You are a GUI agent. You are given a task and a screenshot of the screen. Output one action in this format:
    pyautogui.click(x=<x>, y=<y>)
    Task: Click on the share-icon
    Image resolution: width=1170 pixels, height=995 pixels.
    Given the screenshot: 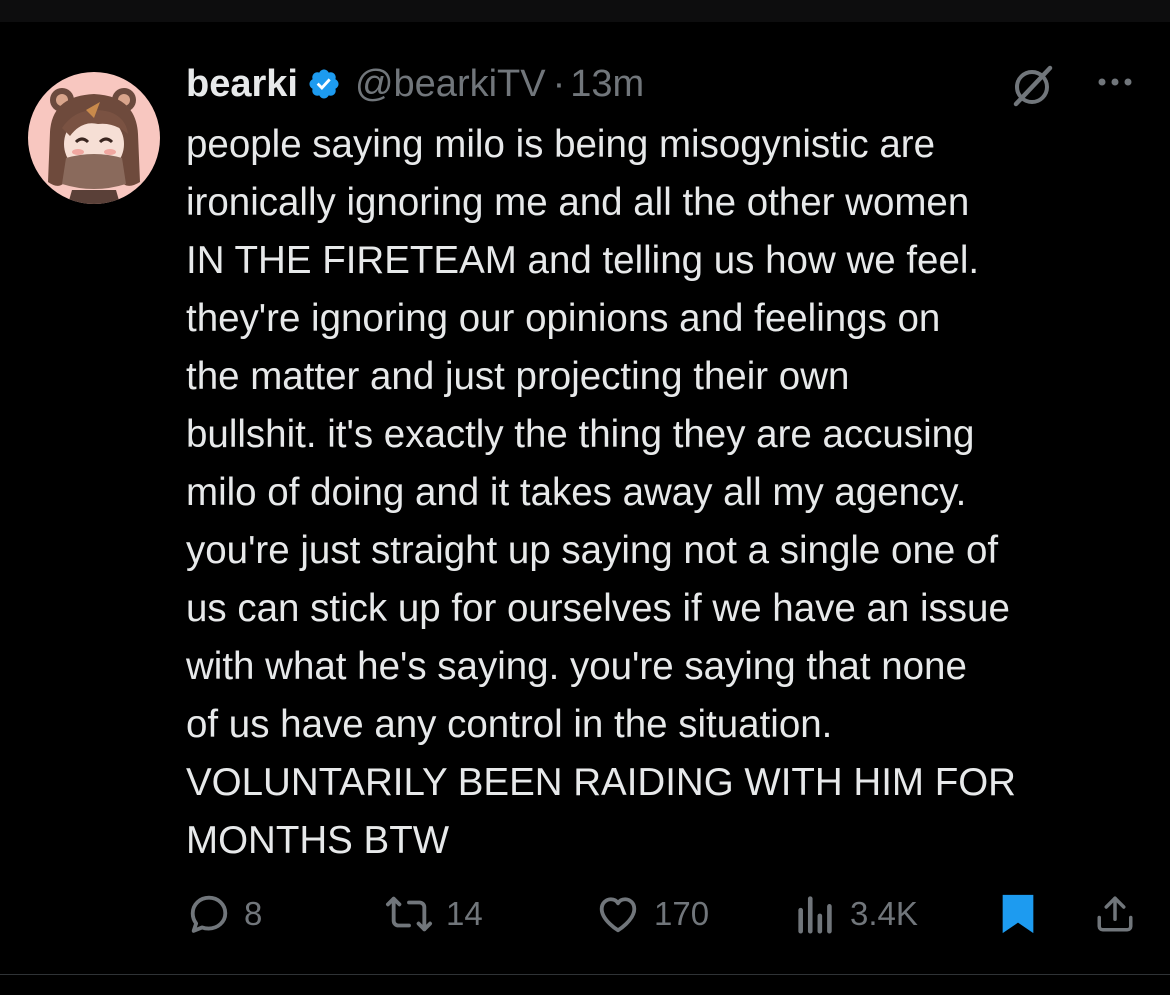 What is the action you would take?
    pyautogui.click(x=1115, y=914)
    